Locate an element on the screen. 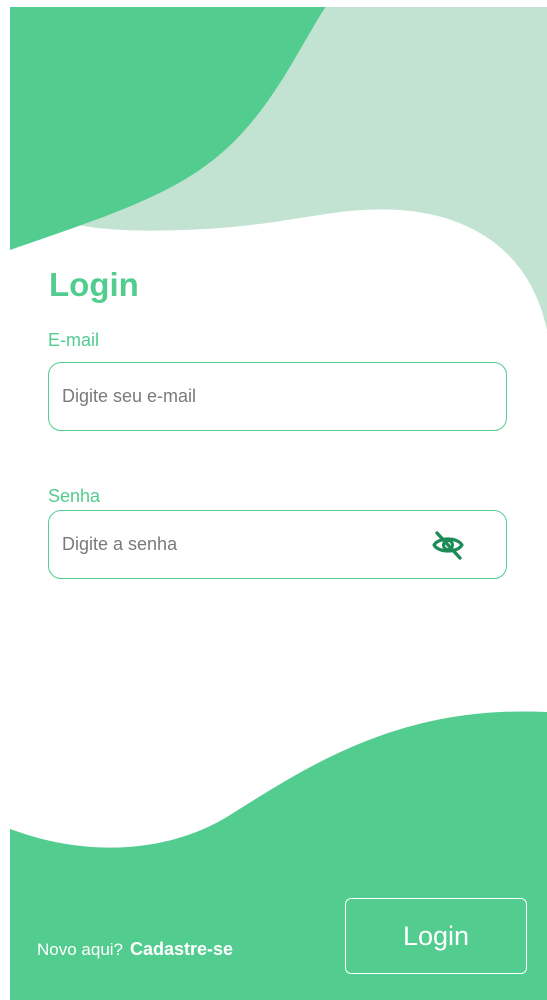 This screenshot has width=547, height=1000. password-input is located at coordinates (242, 544).